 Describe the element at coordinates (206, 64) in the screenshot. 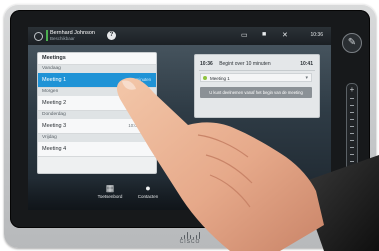

I see `start-time: 10:36` at that location.